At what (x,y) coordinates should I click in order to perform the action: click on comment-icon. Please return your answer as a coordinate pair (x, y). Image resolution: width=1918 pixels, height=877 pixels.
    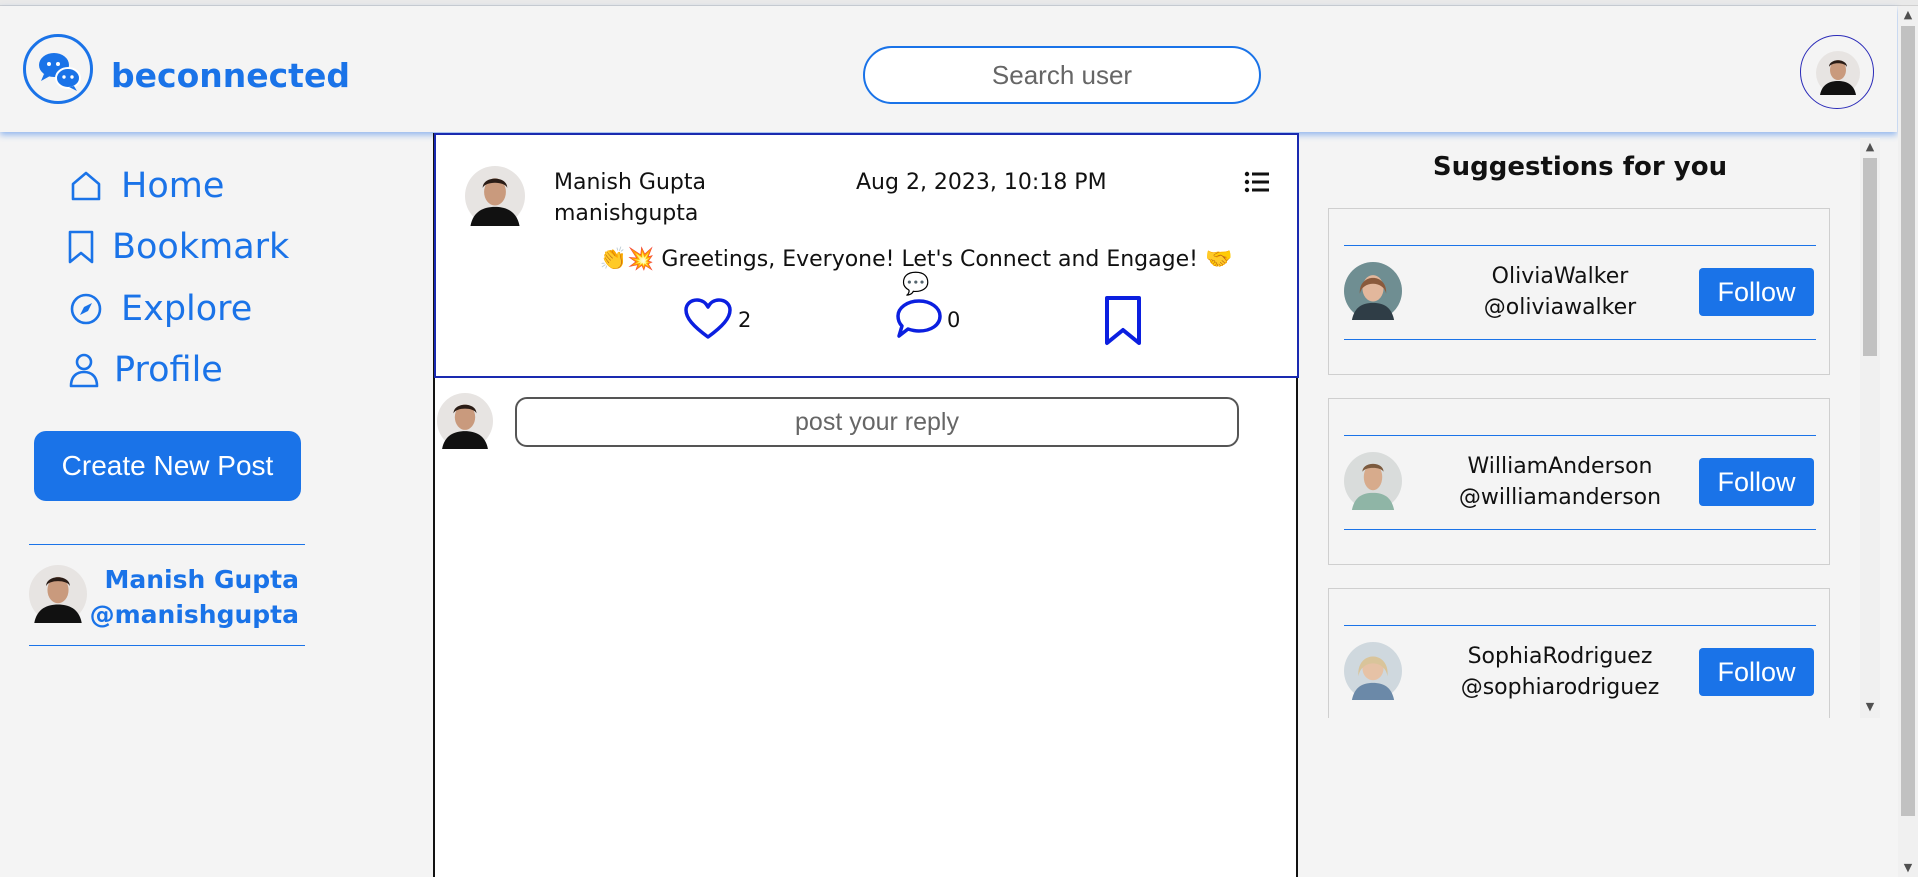
    Looking at the image, I should click on (919, 319).